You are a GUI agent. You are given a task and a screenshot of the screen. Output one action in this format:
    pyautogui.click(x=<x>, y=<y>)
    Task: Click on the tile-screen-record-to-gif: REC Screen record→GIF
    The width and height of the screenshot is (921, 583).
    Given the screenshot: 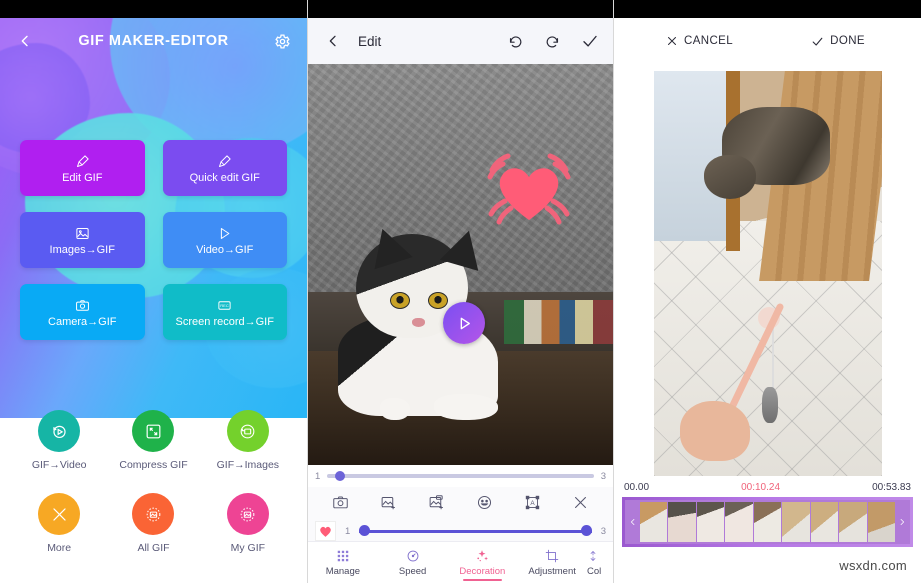 What is the action you would take?
    pyautogui.click(x=224, y=312)
    